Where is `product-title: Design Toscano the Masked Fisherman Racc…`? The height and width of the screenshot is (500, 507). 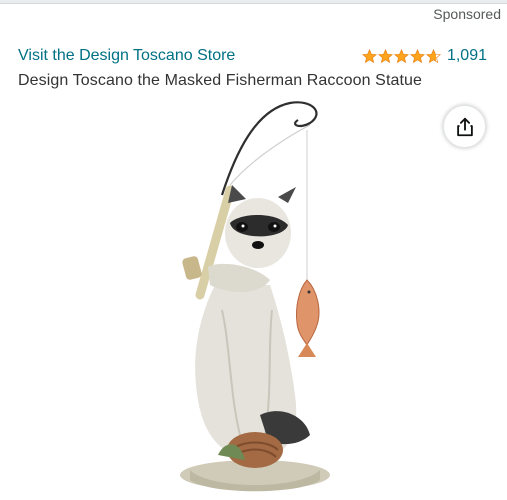 product-title: Design Toscano the Masked Fisherman Racc… is located at coordinates (220, 80).